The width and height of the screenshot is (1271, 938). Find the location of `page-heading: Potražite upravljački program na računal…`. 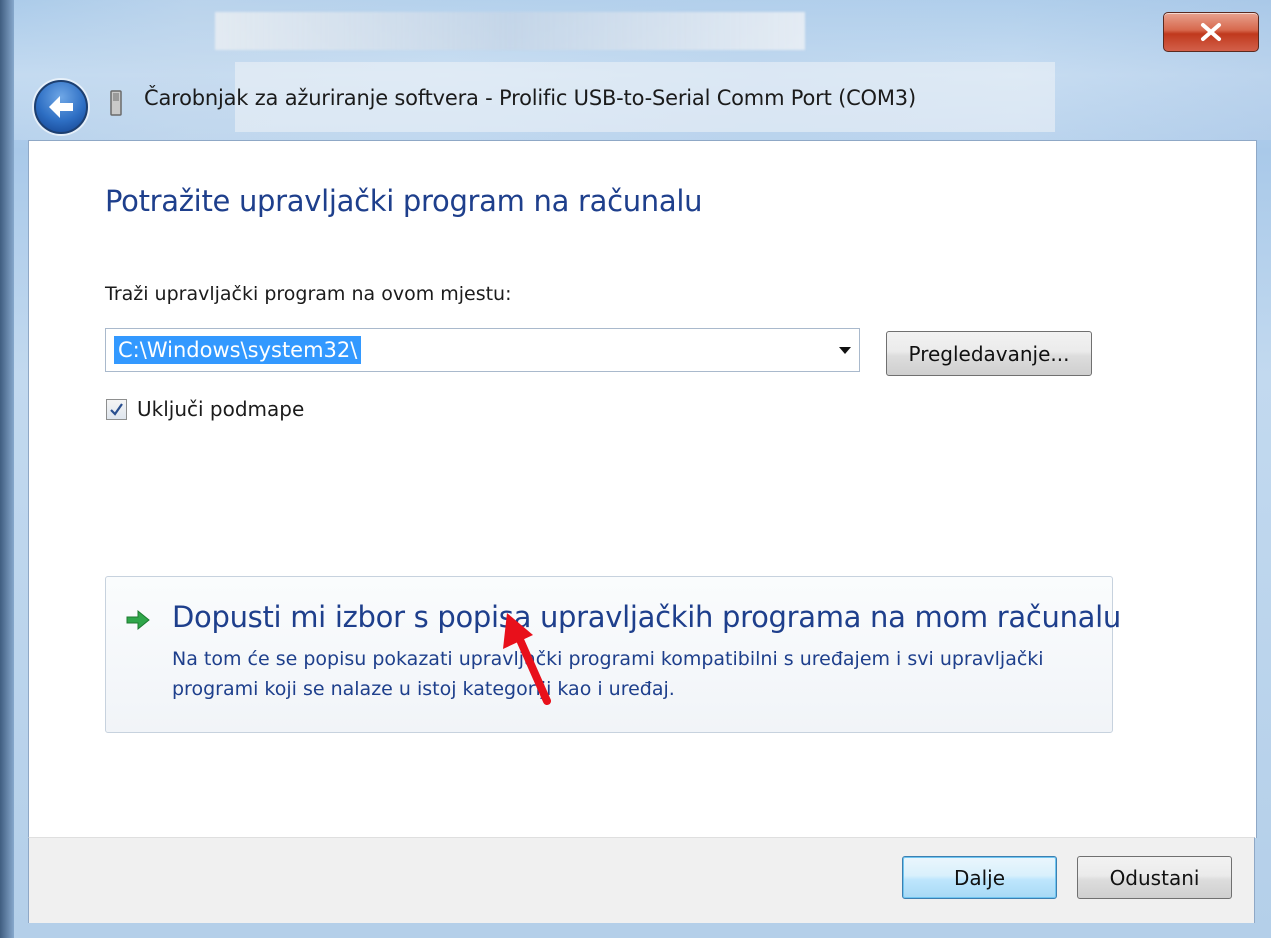

page-heading: Potražite upravljački program na računal… is located at coordinates (404, 201).